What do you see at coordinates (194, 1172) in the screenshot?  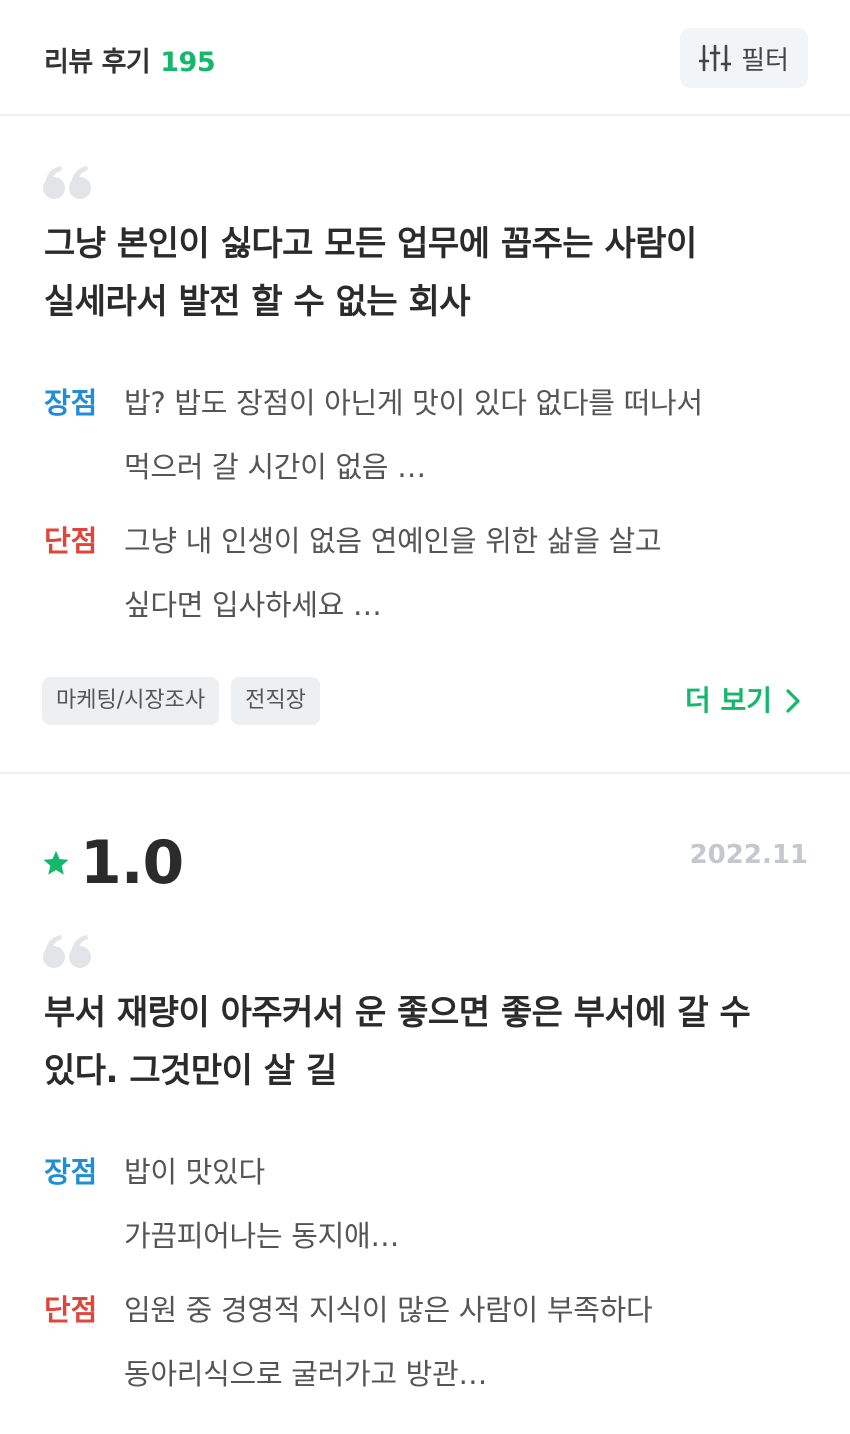 I see `pros-text-line: 밥이 맛있다` at bounding box center [194, 1172].